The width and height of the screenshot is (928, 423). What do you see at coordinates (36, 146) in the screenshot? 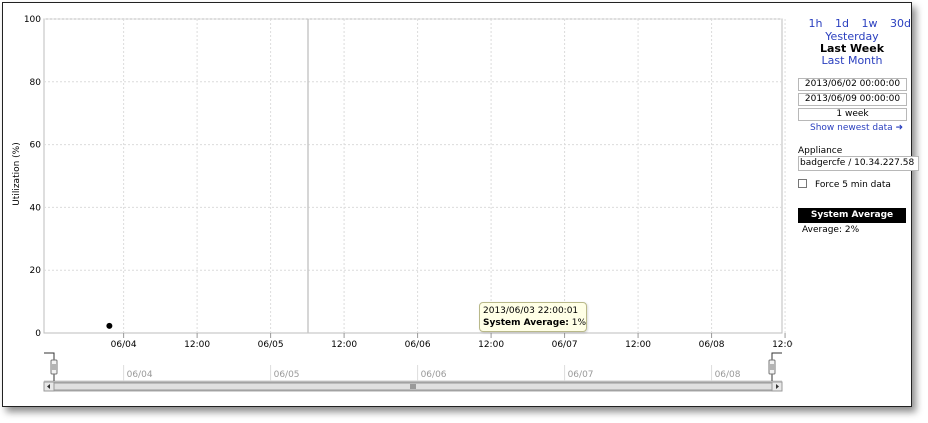
I see `y-tick-label: 60` at bounding box center [36, 146].